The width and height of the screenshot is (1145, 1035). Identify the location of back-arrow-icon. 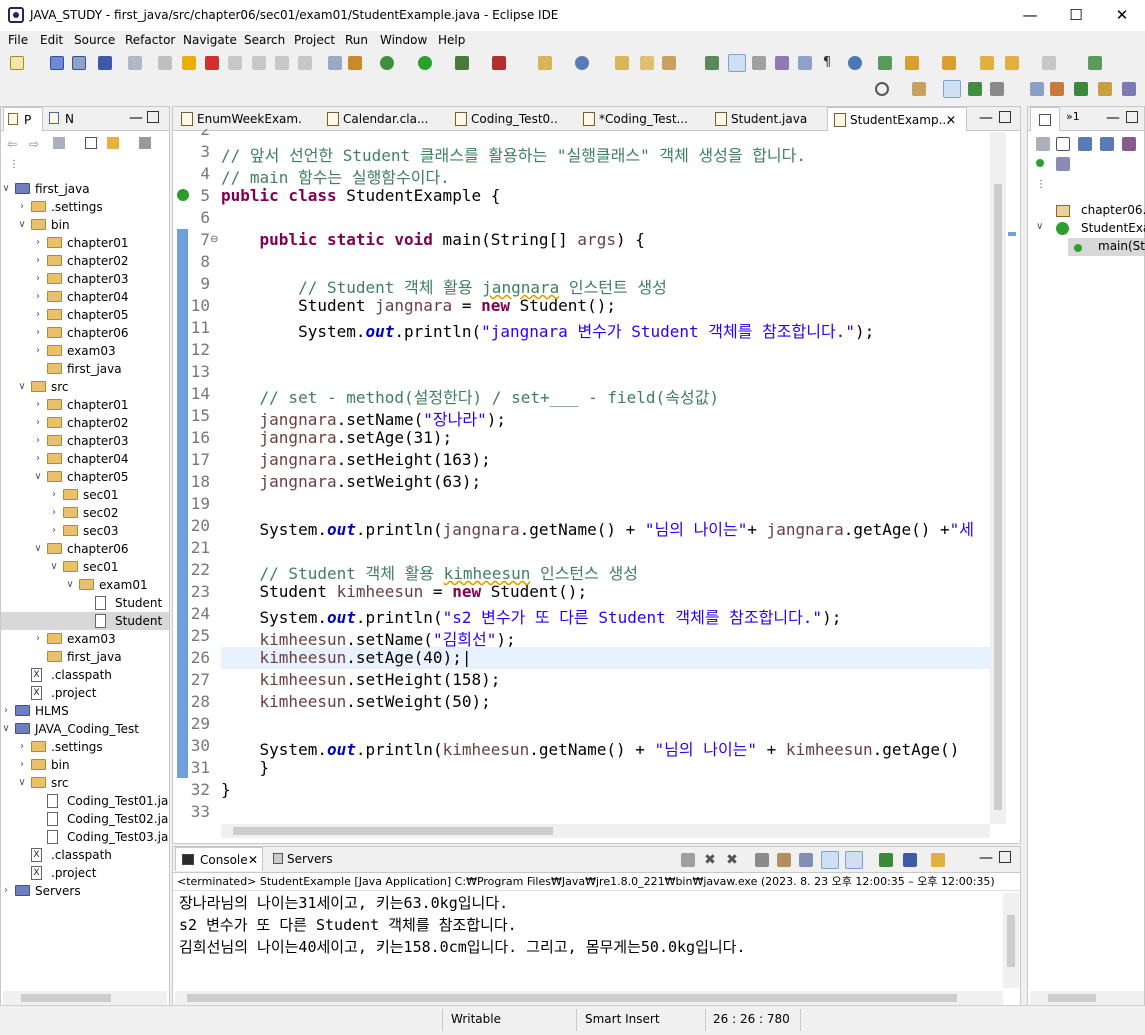
(1012, 63).